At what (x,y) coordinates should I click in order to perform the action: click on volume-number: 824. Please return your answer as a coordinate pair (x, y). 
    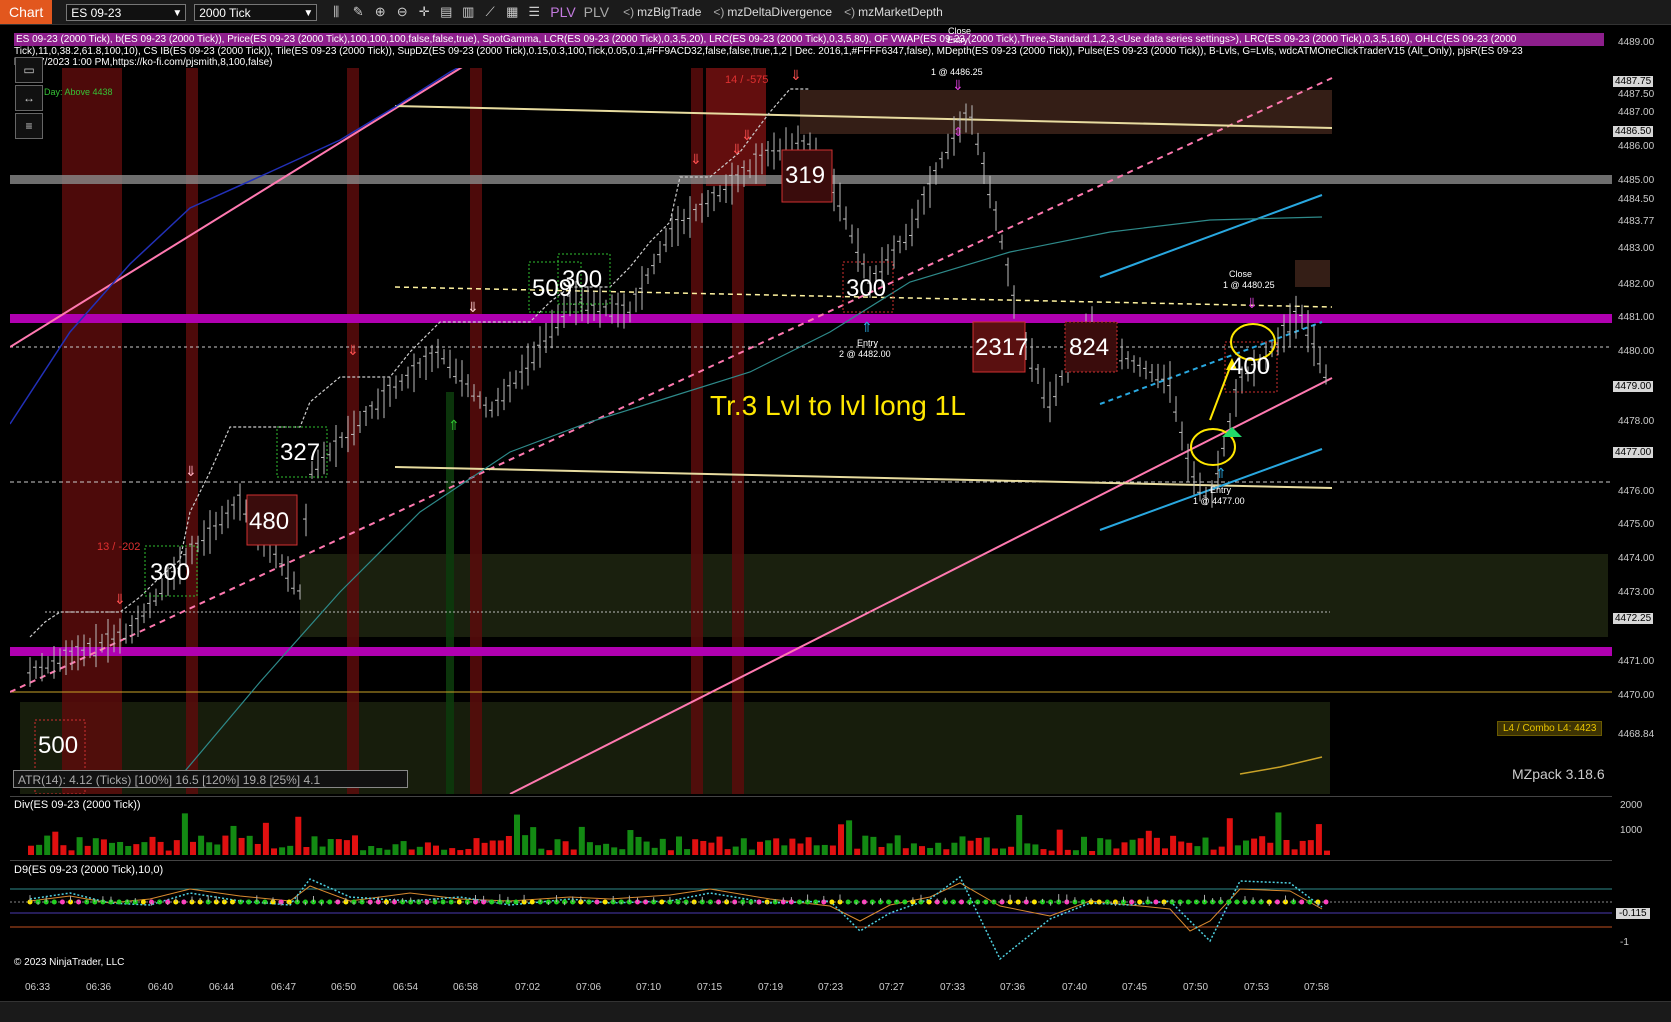
    Looking at the image, I should click on (1089, 347).